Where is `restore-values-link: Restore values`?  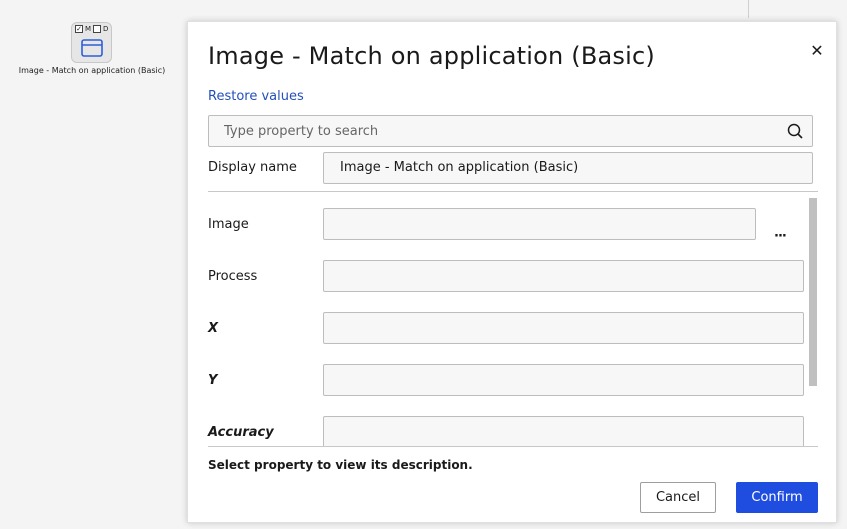 restore-values-link: Restore values is located at coordinates (256, 96).